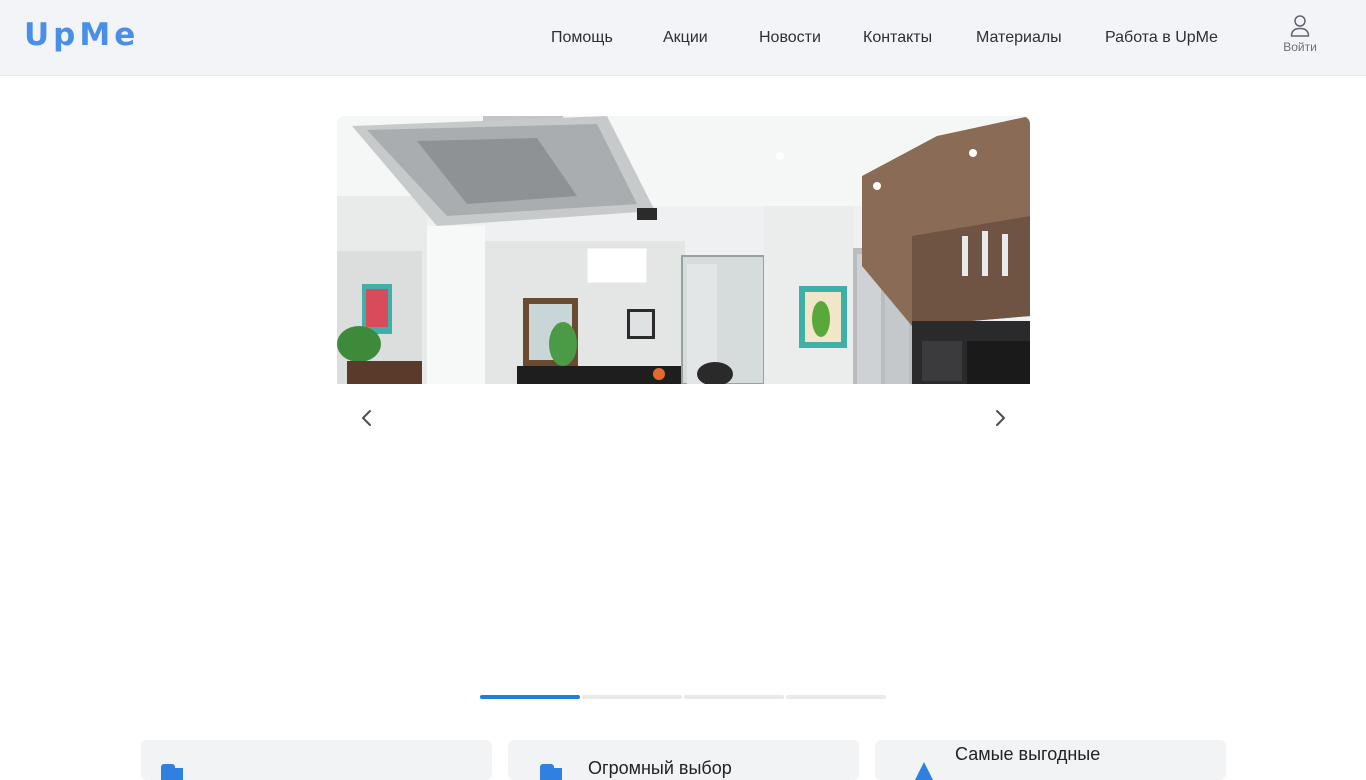 The image size is (1366, 780). I want to click on feature-card: Огромный выбор, so click(683, 760).